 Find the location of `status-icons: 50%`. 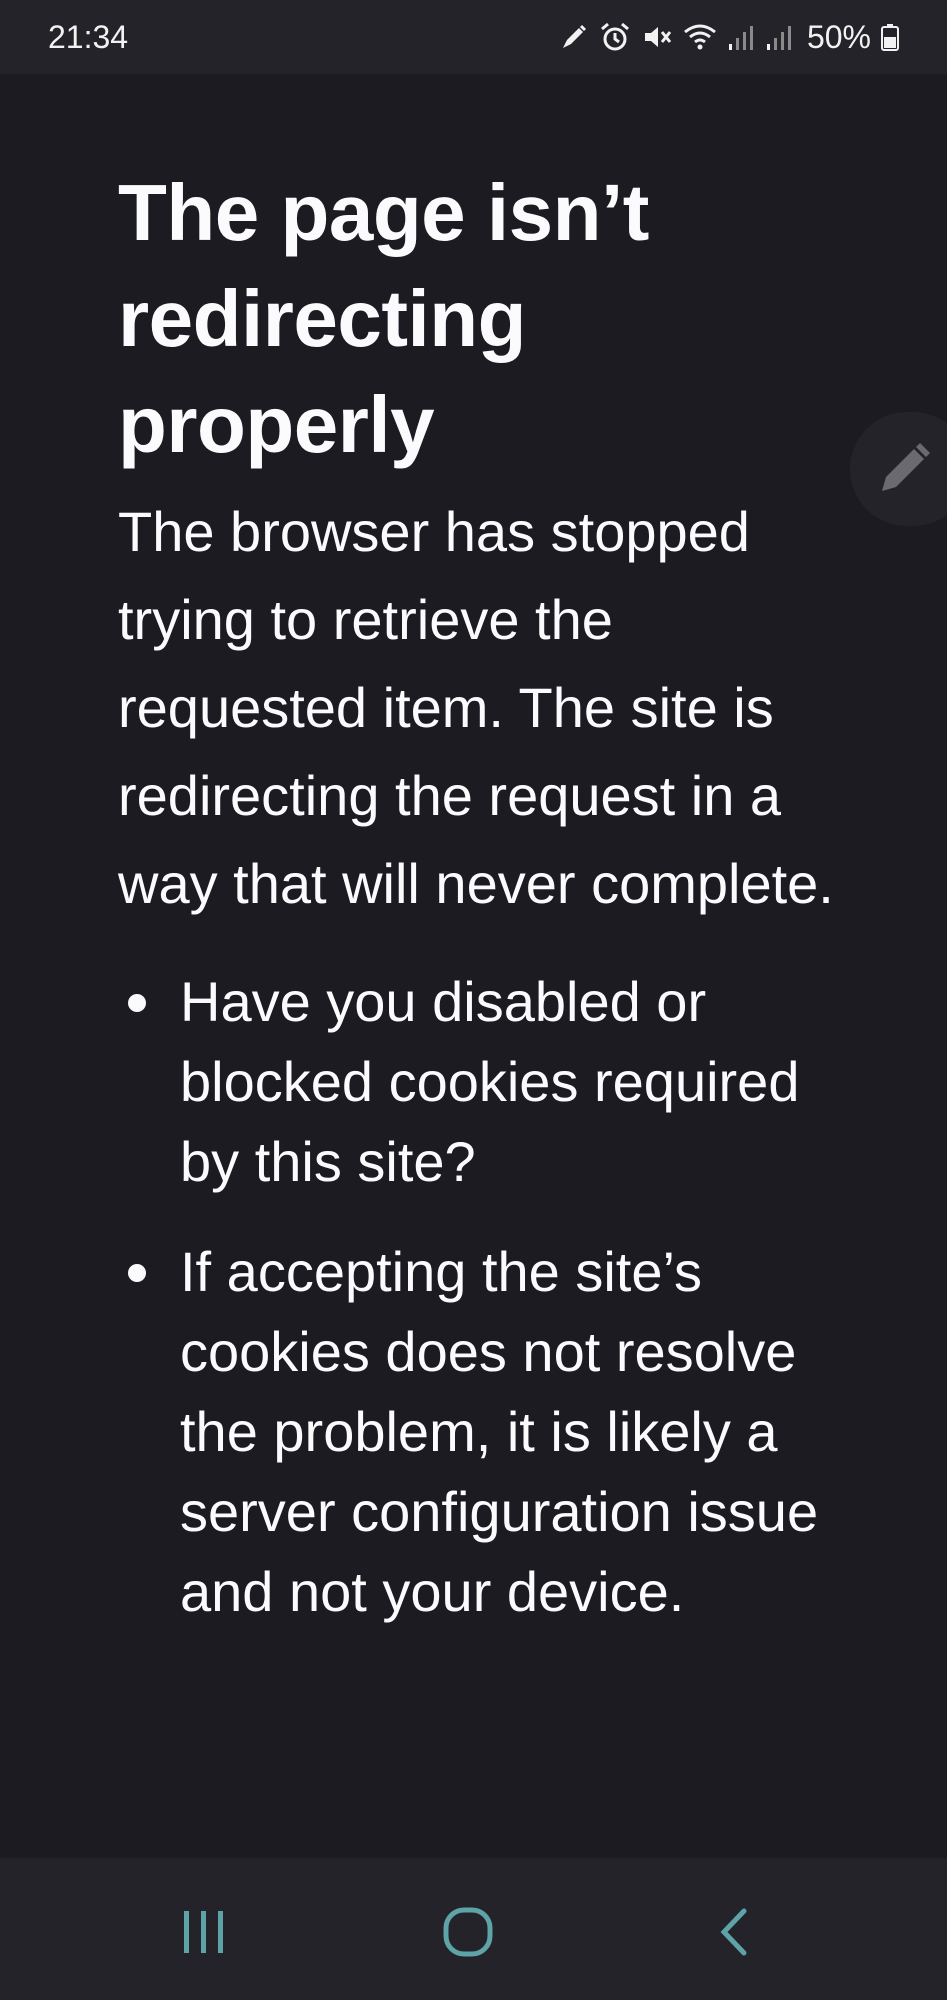

status-icons: 50% is located at coordinates (729, 37).